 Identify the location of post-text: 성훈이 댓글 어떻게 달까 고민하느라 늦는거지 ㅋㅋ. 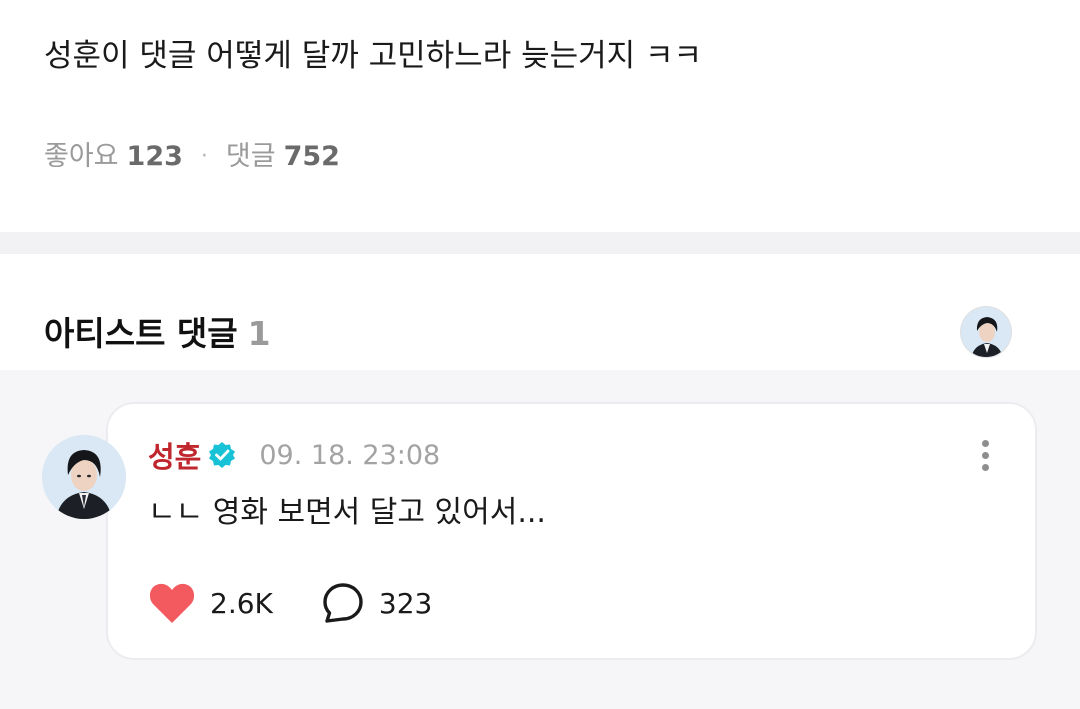
(373, 56).